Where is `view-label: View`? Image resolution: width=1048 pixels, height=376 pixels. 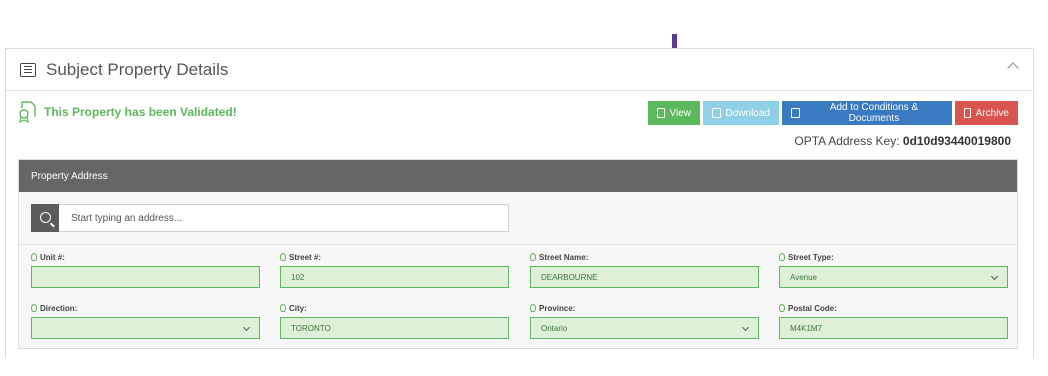
view-label: View is located at coordinates (680, 113).